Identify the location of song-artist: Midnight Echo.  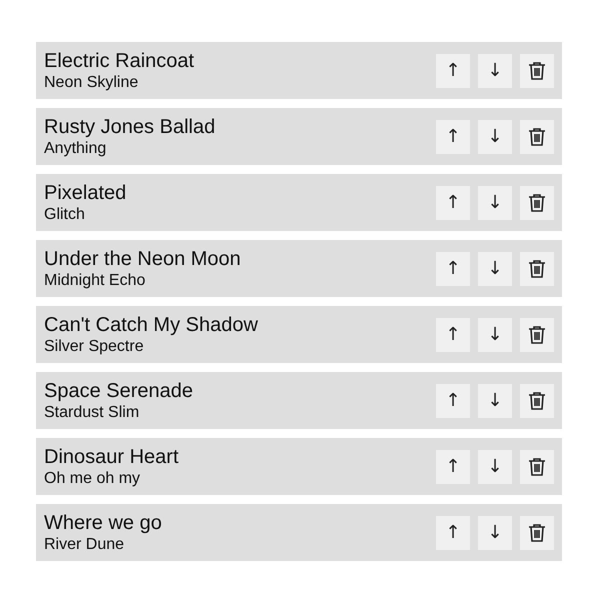
(95, 280).